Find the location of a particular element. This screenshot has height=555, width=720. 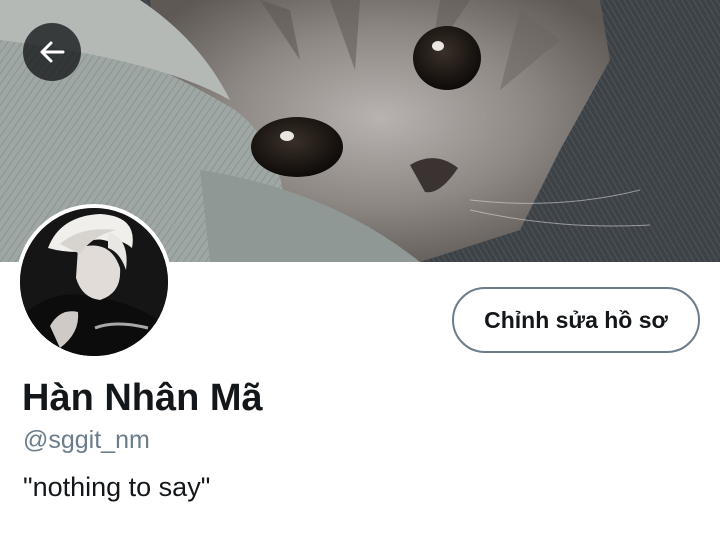

edit-profile-button: Chỉnh sửa hồ sơ is located at coordinates (576, 320).